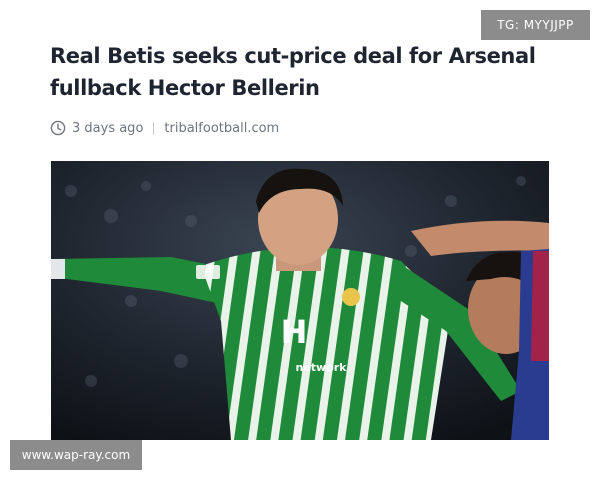 The height and width of the screenshot is (480, 600). I want to click on clock-icon, so click(58, 128).